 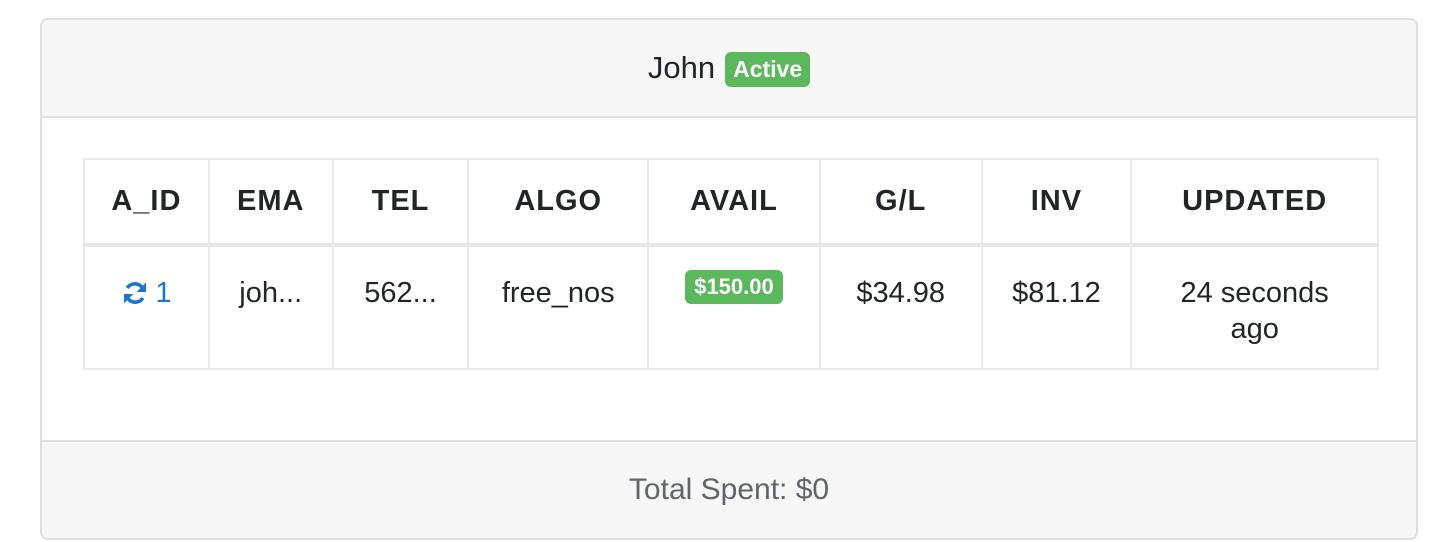 I want to click on status-badge: Active, so click(x=768, y=69).